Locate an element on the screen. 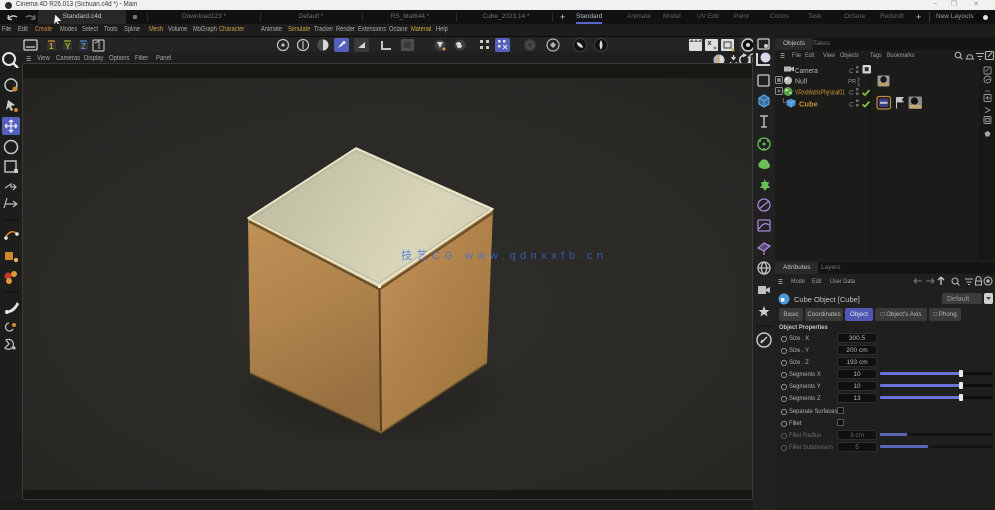  svg-text: 1 is located at coordinates (51, 46).